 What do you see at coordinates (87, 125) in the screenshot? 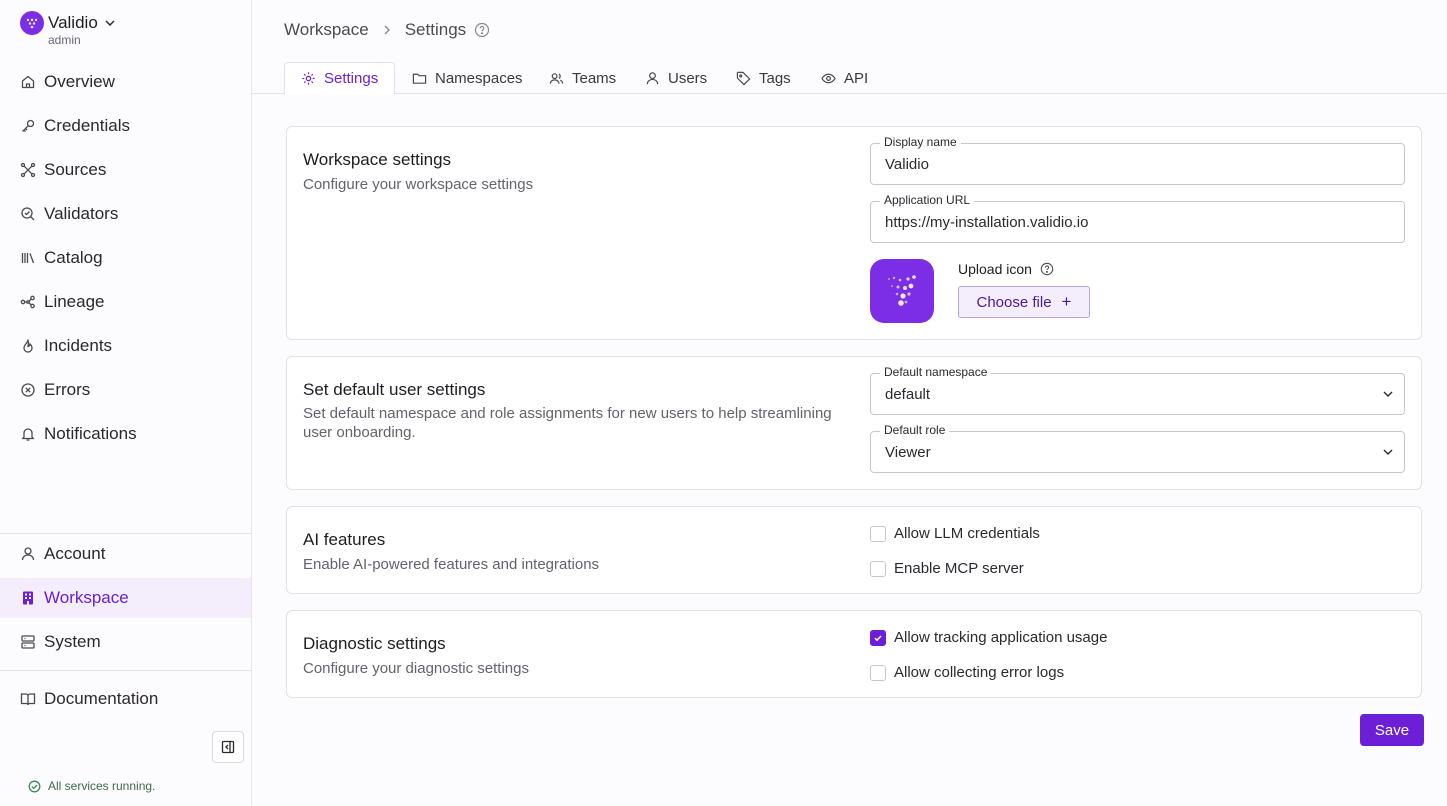
I see `nav-label: Credentials` at bounding box center [87, 125].